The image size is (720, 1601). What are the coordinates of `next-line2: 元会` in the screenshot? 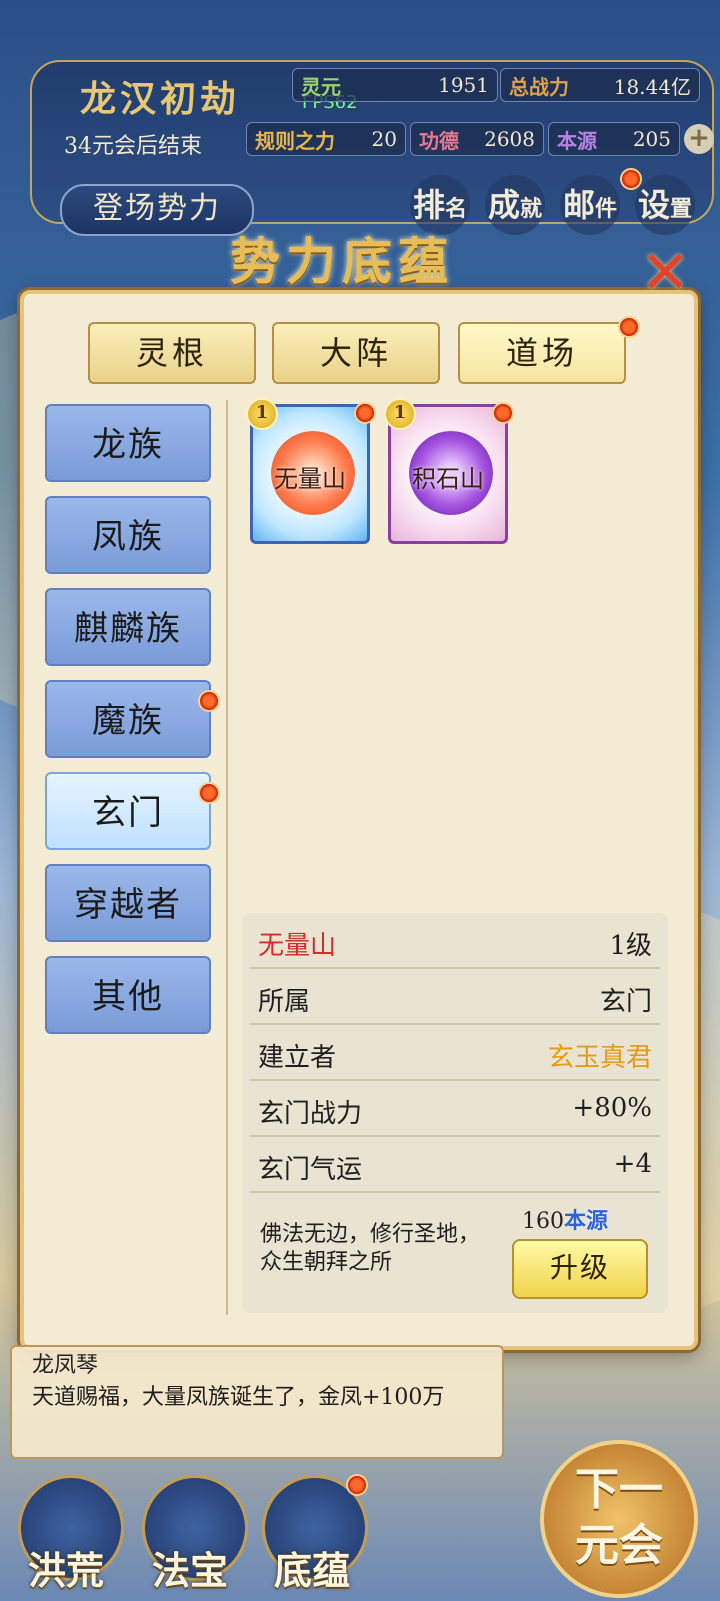 It's located at (619, 1545).